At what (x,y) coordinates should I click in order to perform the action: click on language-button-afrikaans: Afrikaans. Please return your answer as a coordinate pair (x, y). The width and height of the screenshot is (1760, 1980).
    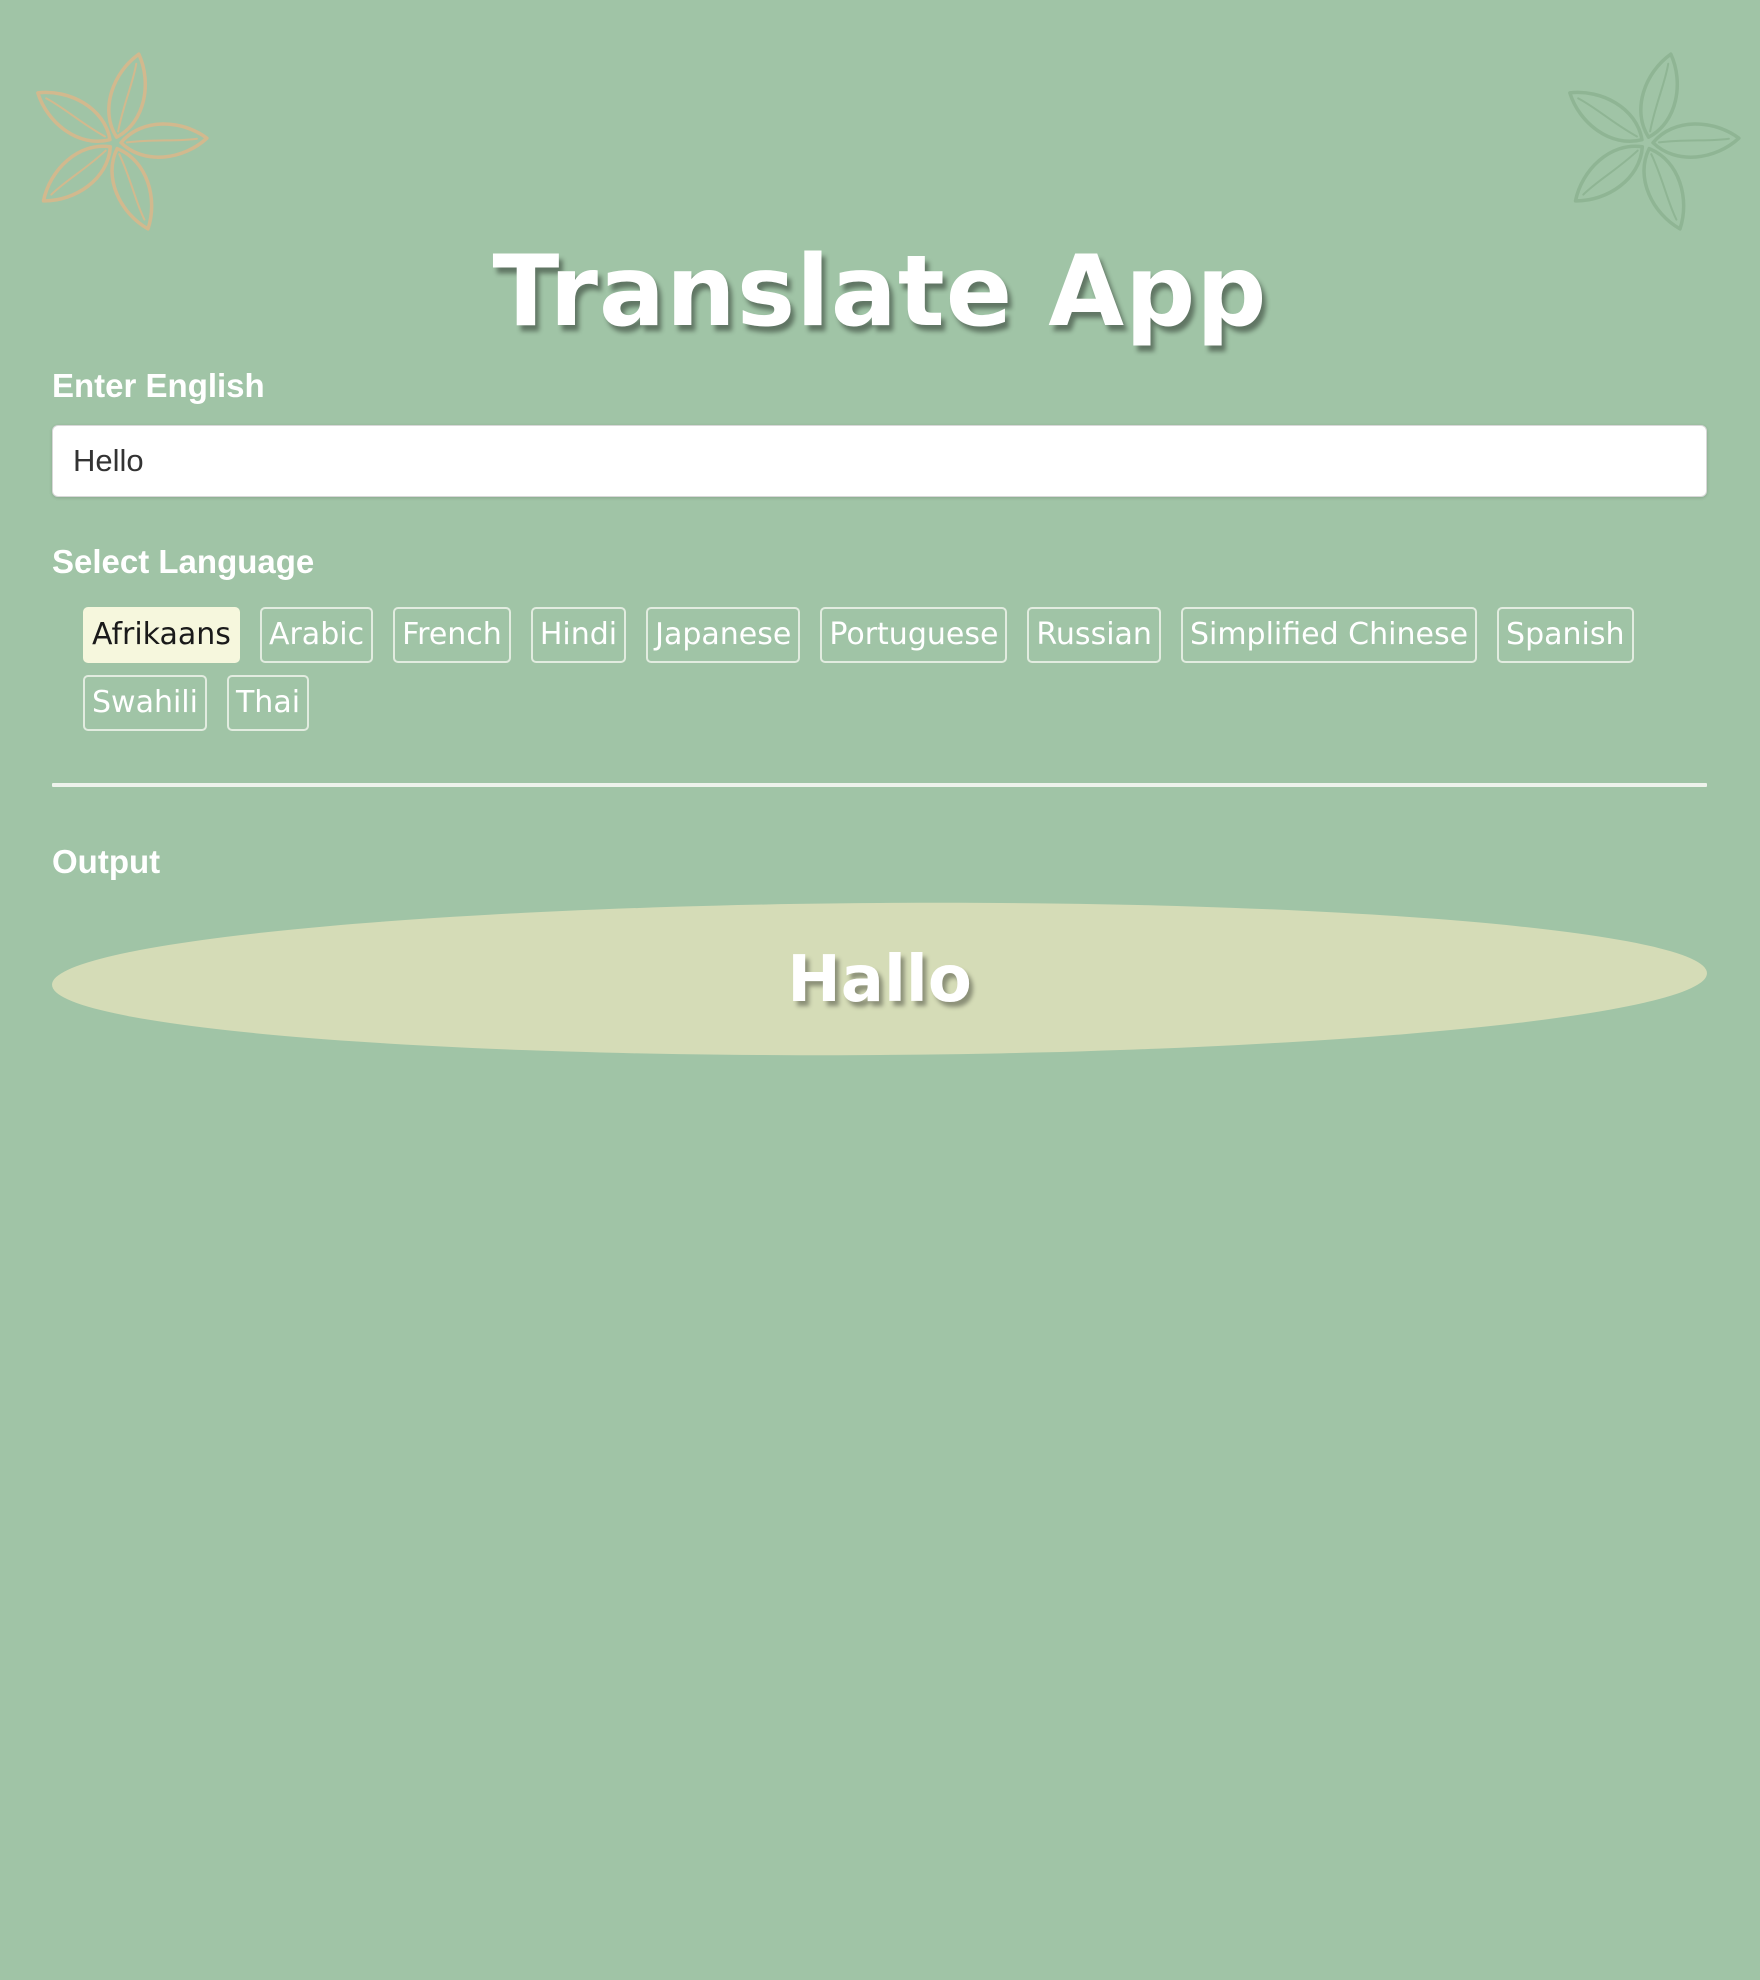
    Looking at the image, I should click on (161, 635).